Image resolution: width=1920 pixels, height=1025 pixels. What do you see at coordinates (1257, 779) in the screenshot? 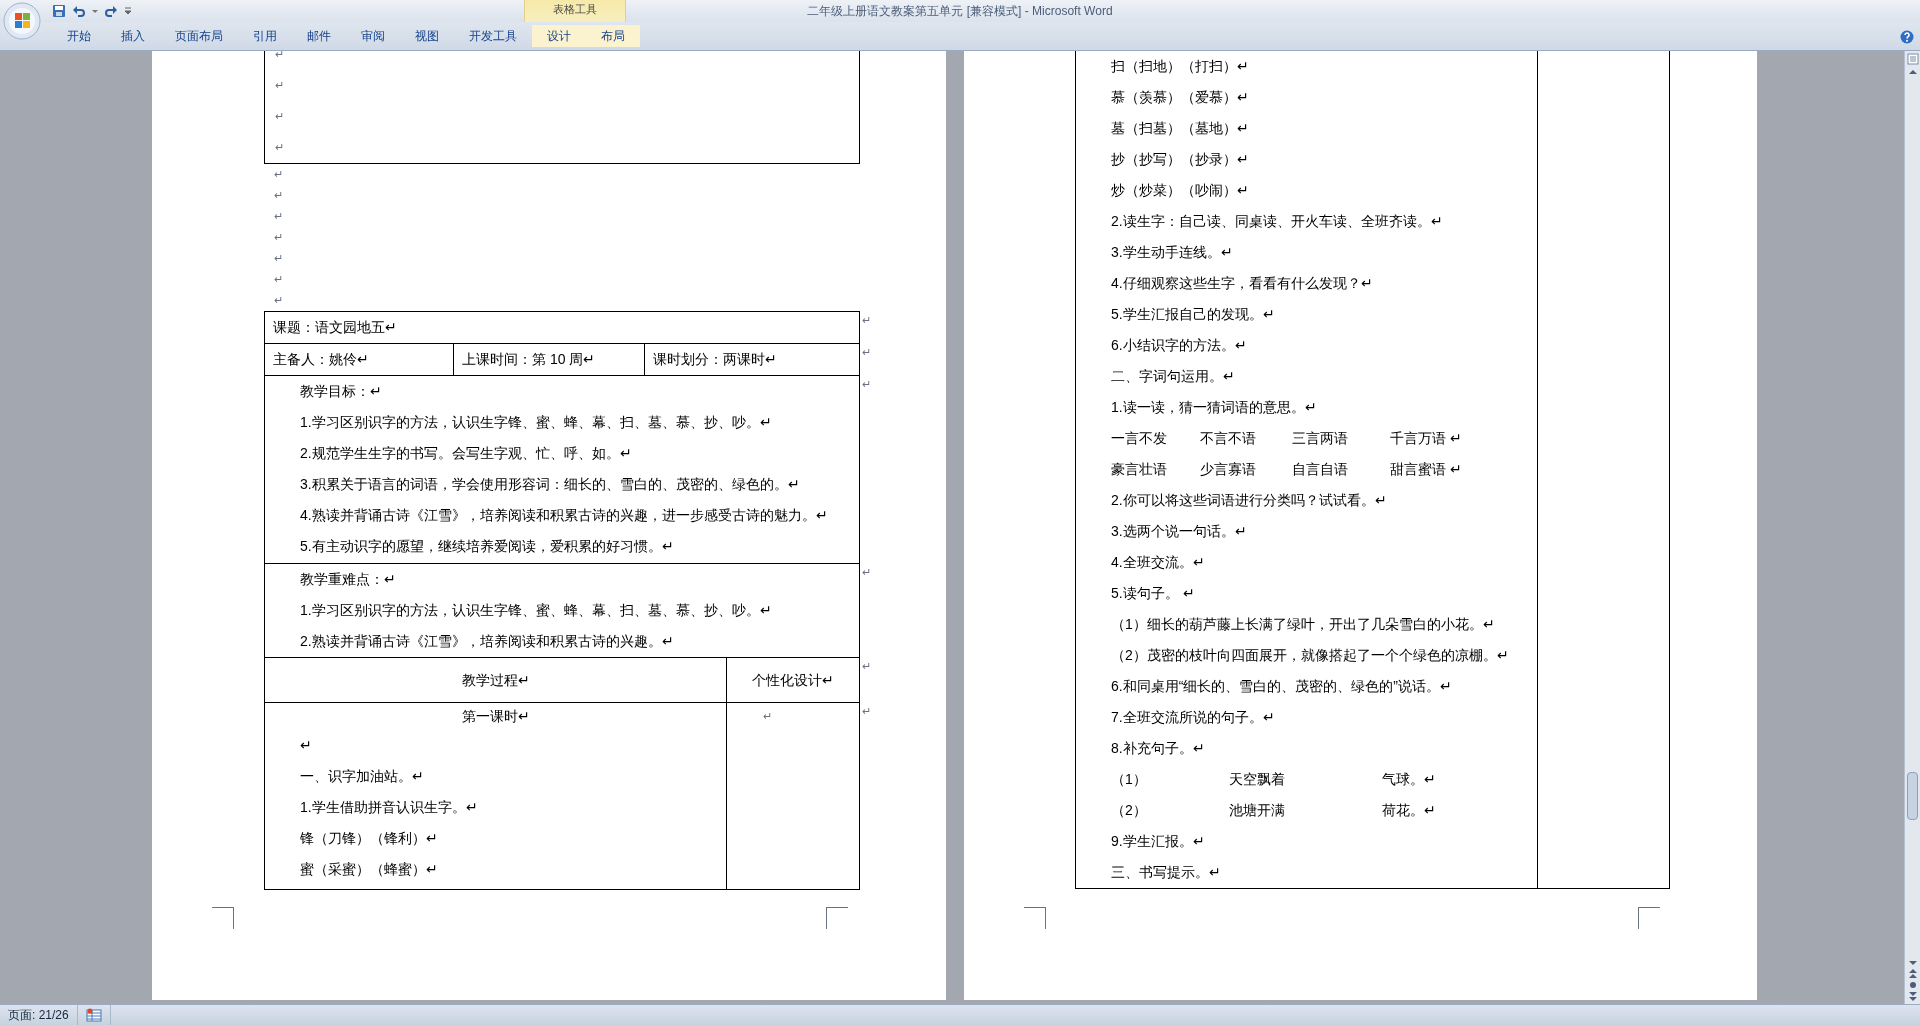
I see `table-text: 天空飘着` at bounding box center [1257, 779].